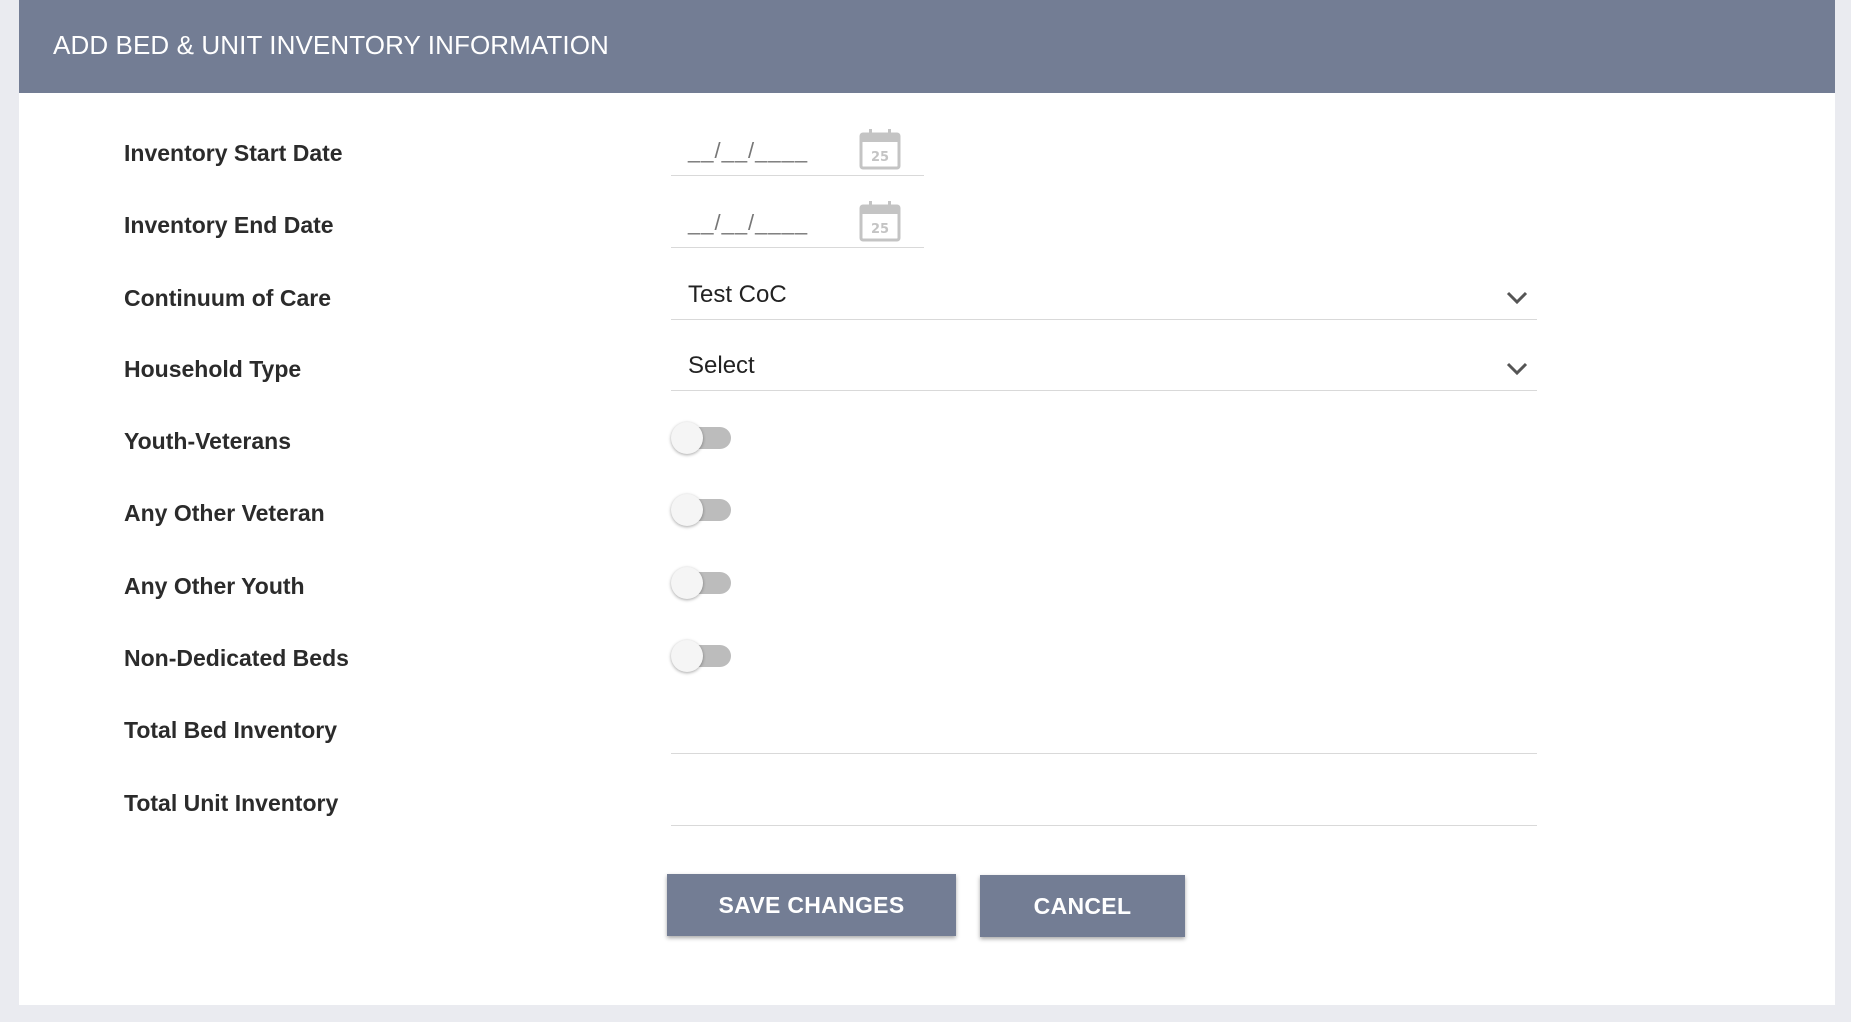 This screenshot has width=1851, height=1022. Describe the element at coordinates (1104, 734) in the screenshot. I see `total-bed-inventory-input` at that location.